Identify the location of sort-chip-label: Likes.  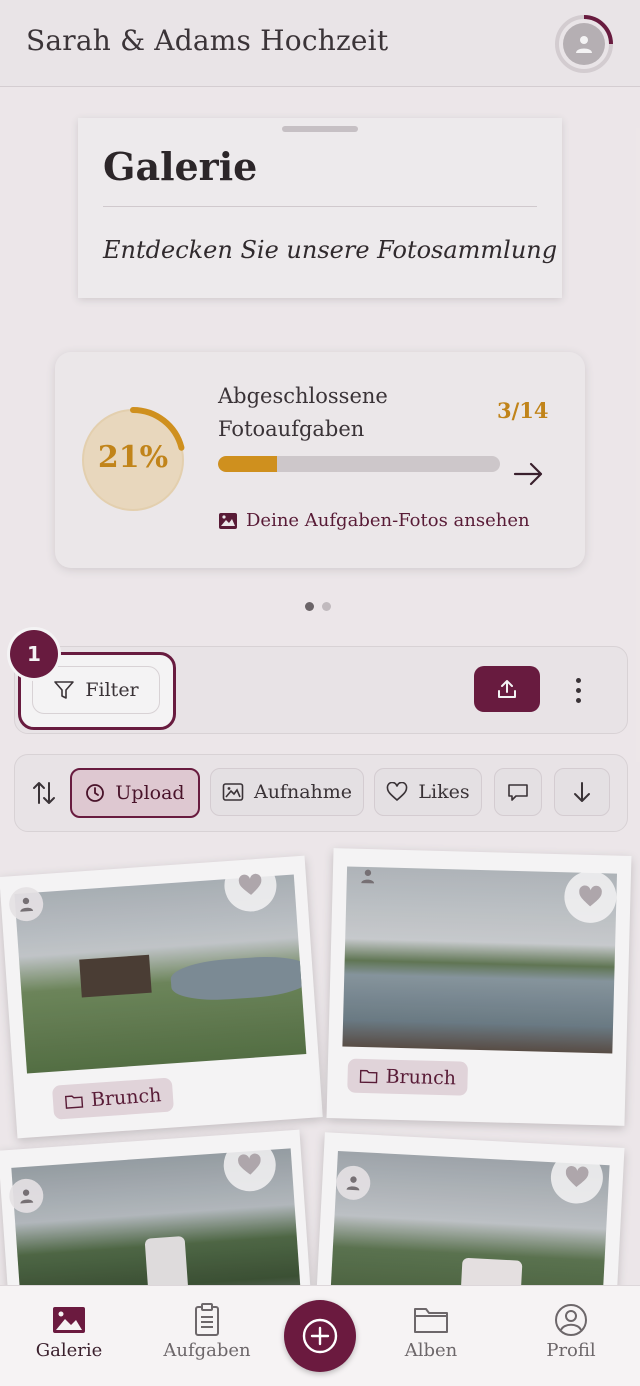
(444, 792).